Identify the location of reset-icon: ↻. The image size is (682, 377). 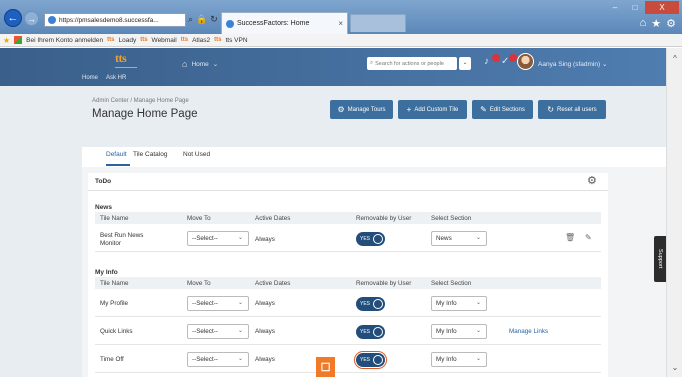
(550, 109).